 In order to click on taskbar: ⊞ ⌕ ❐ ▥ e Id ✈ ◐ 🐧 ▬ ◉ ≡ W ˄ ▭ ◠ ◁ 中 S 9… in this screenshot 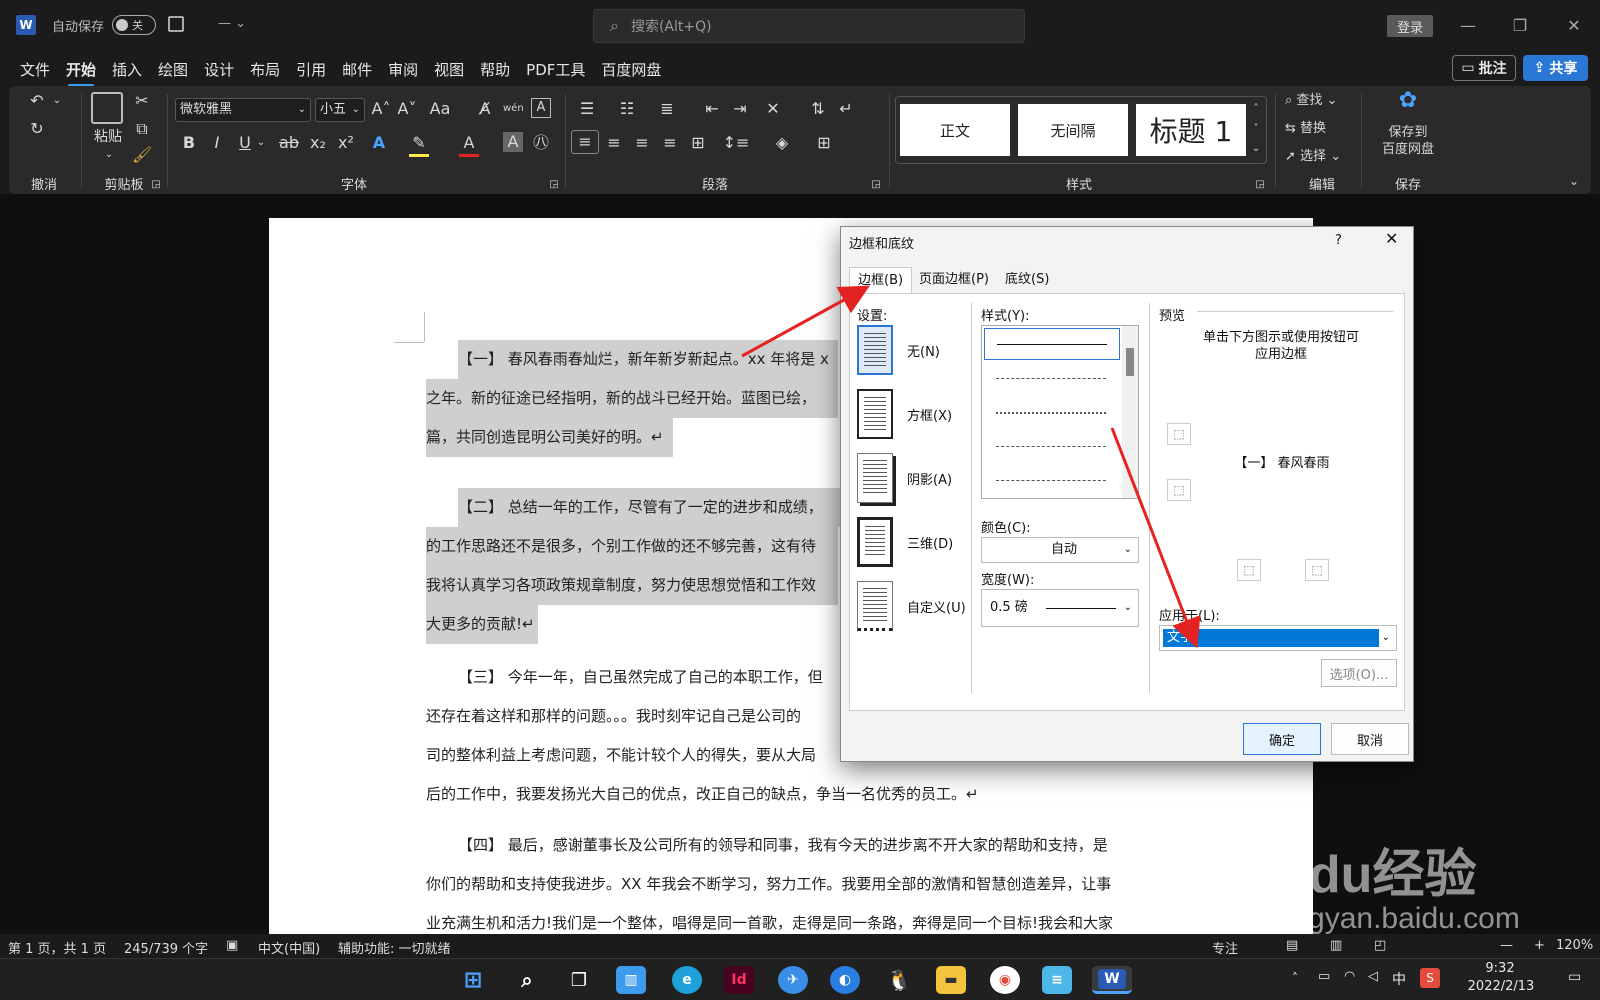, I will do `click(800, 979)`.